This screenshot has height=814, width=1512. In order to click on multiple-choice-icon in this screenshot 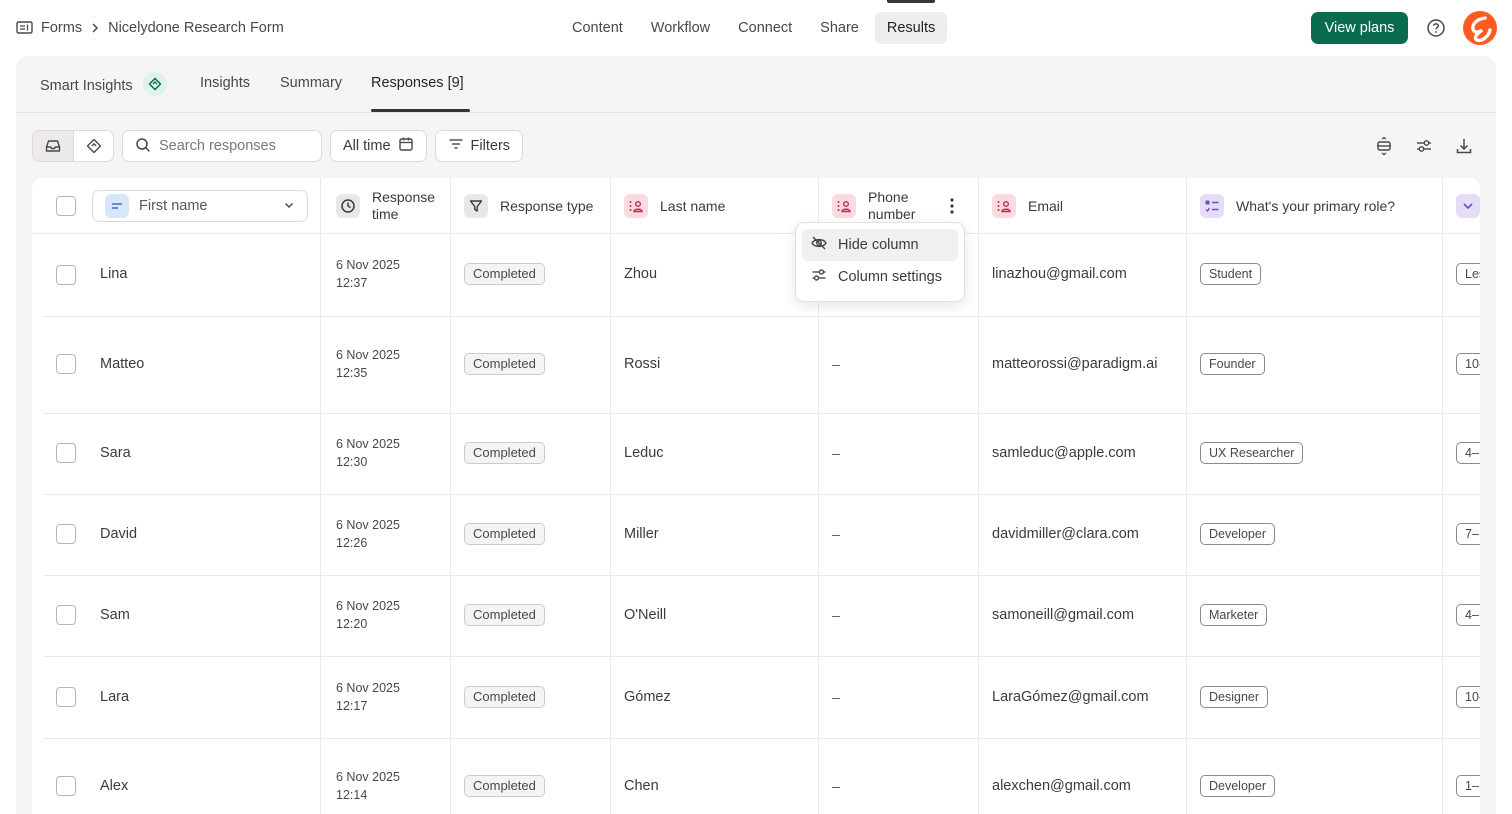, I will do `click(1212, 206)`.